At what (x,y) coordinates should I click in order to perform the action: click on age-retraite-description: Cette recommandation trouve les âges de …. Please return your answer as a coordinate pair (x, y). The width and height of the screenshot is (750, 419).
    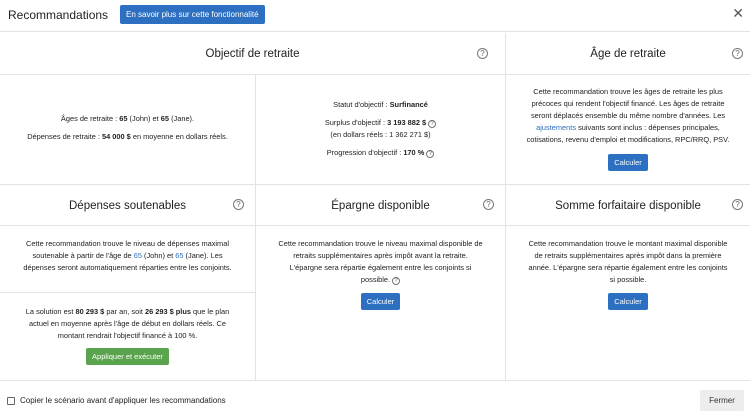
    Looking at the image, I should click on (628, 116).